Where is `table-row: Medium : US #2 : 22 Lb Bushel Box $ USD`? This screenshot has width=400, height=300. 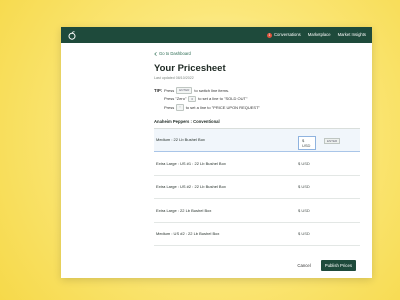
table-row: Medium : US #2 : 22 Lb Bushel Box $ USD is located at coordinates (257, 234).